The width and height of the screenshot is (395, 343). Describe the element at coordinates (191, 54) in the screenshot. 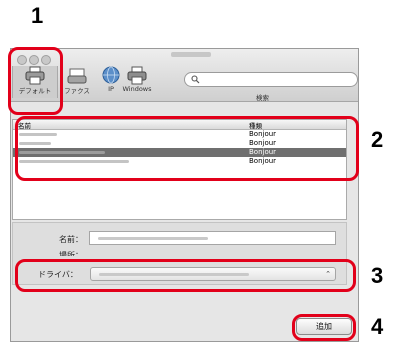

I see `window-title` at that location.